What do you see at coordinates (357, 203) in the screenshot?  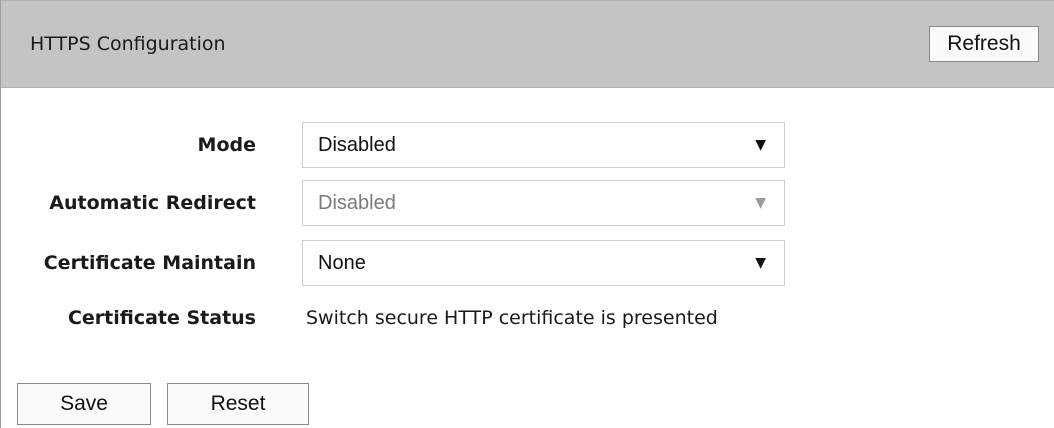 I see `automatic-redirect-select-value: Disabled` at bounding box center [357, 203].